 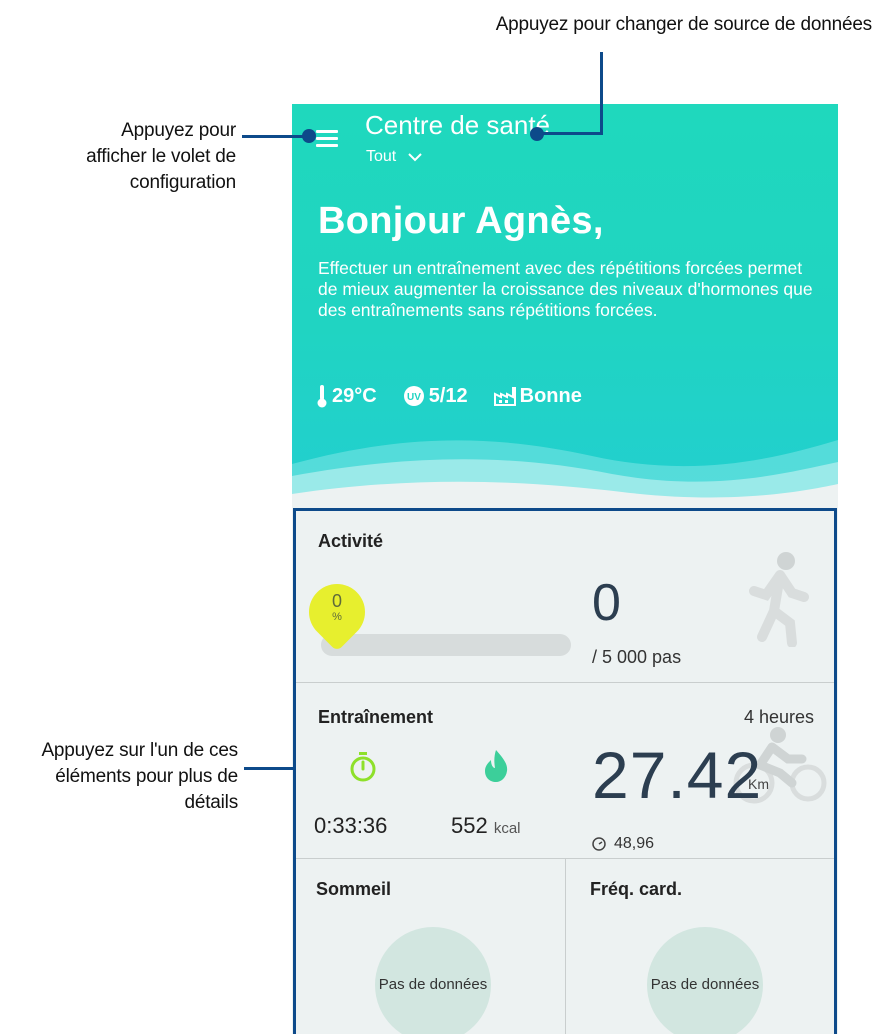 What do you see at coordinates (537, 396) in the screenshot?
I see `air-quality: Bonne` at bounding box center [537, 396].